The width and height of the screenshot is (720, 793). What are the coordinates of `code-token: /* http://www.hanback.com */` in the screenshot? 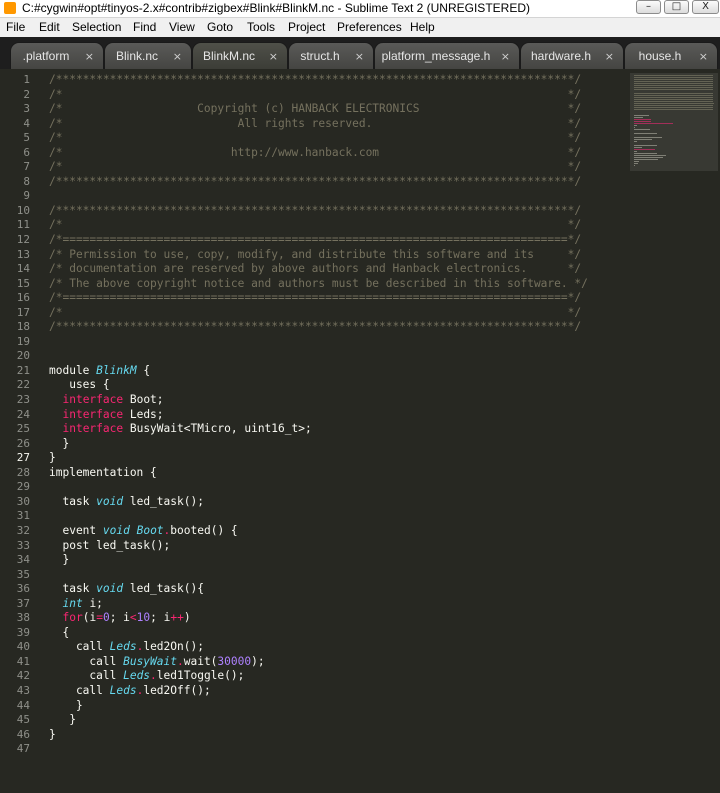 It's located at (315, 152).